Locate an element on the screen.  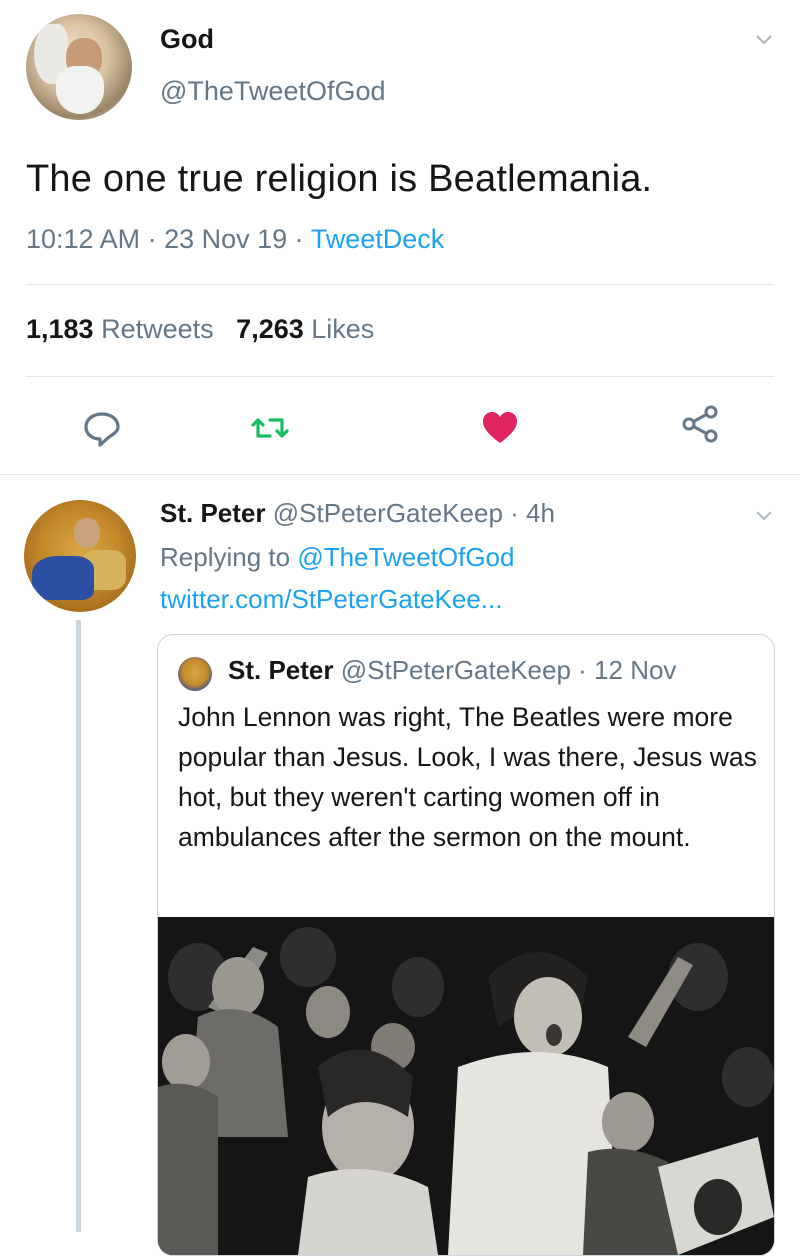
tweet-meta: 10:12 AM · 23 Nov 19 · TweetDeck is located at coordinates (235, 239).